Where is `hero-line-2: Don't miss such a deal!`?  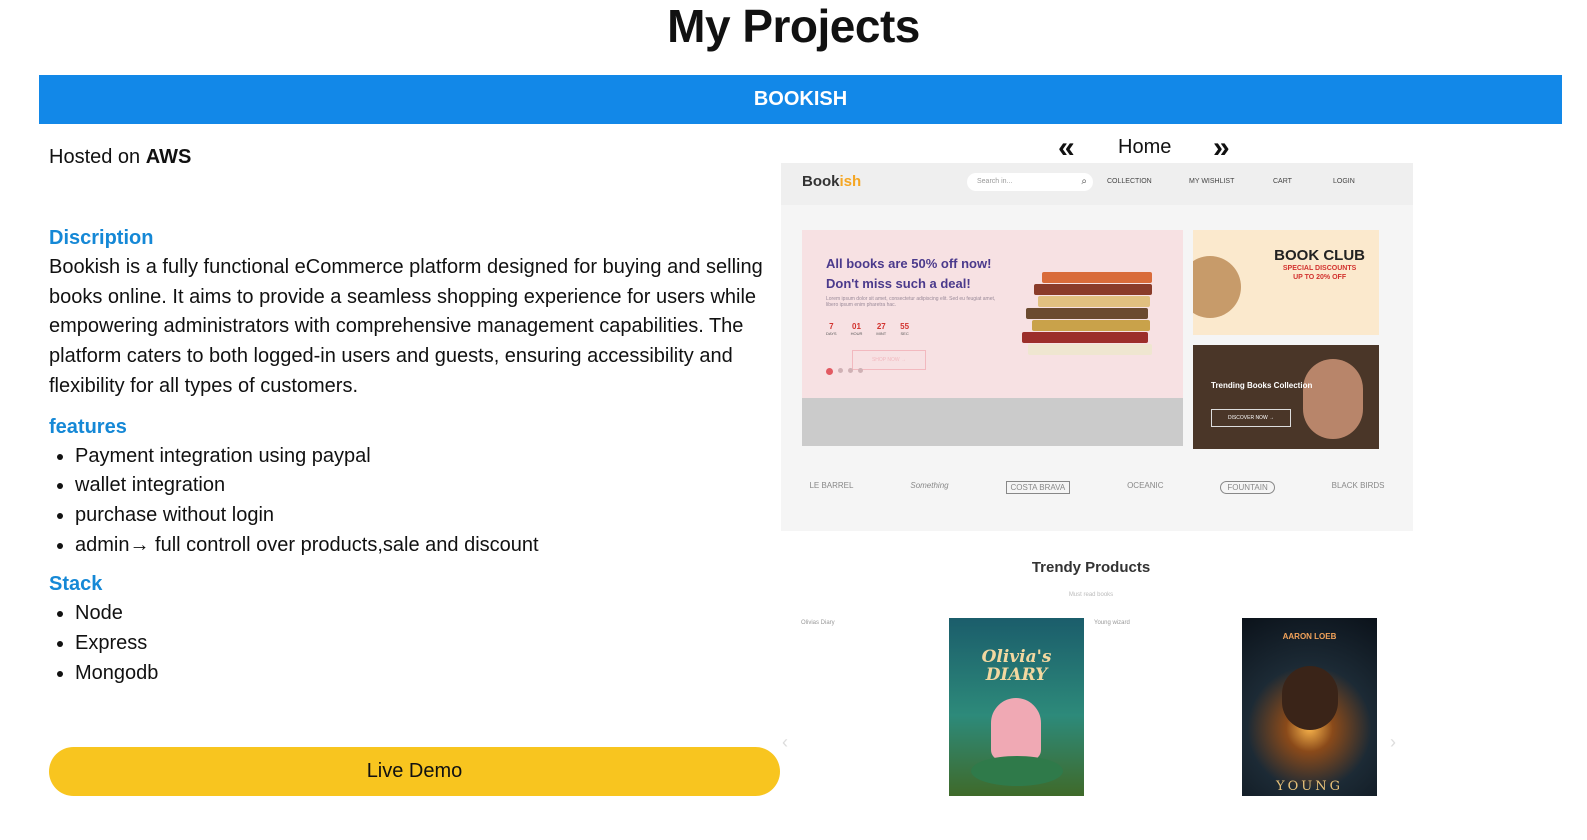
hero-line-2: Don't miss such a deal! is located at coordinates (898, 283).